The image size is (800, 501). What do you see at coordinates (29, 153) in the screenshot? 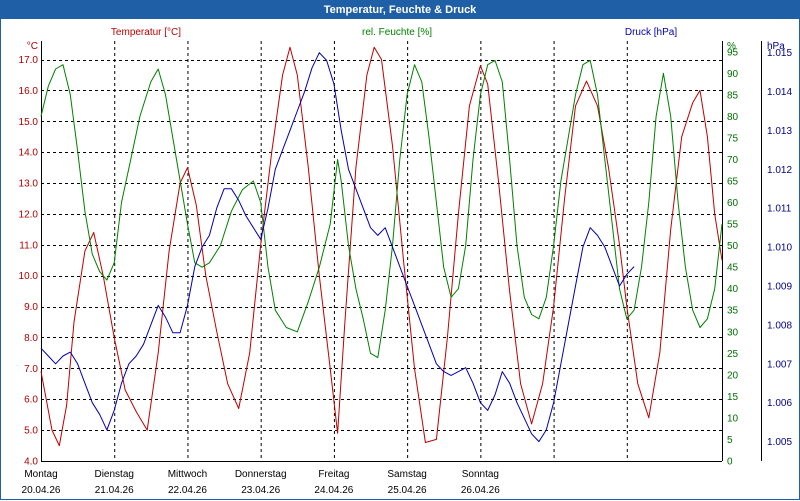
I see `left-tick-label: 14.0` at bounding box center [29, 153].